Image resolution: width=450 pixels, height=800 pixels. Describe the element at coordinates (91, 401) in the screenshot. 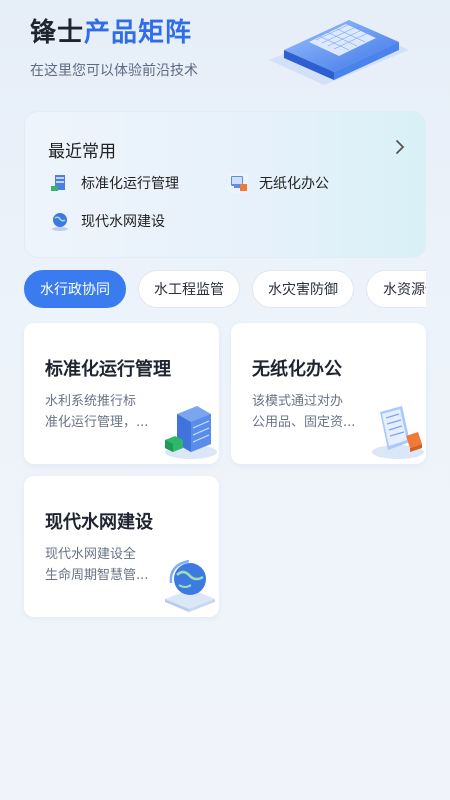

I see `card-desc-line: 水利系统推行标` at that location.